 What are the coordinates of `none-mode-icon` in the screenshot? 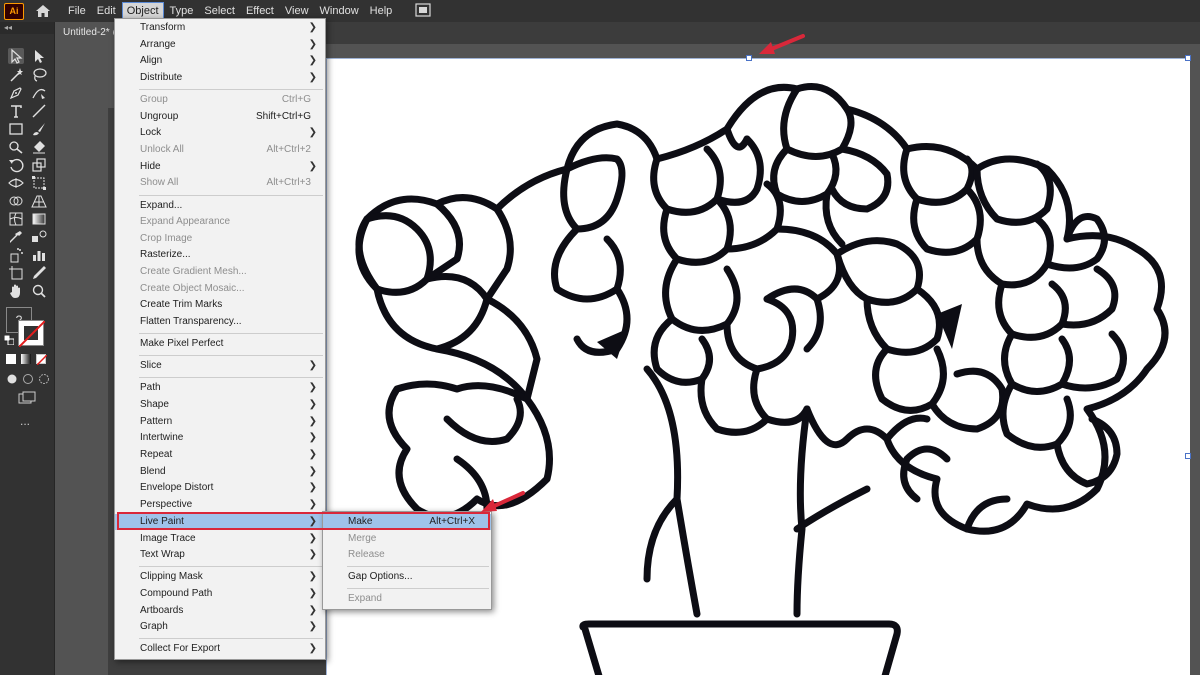 It's located at (41, 359).